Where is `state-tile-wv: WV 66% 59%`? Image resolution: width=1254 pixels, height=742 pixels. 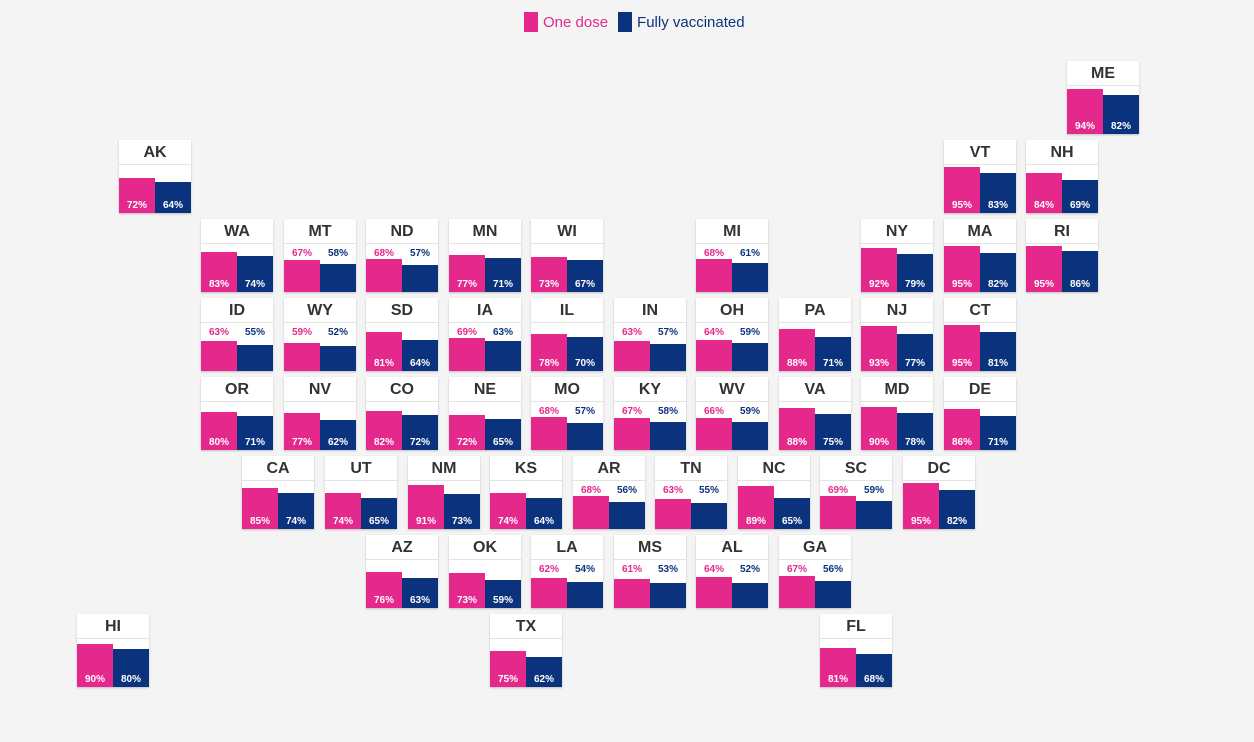 state-tile-wv: WV 66% 59% is located at coordinates (732, 413).